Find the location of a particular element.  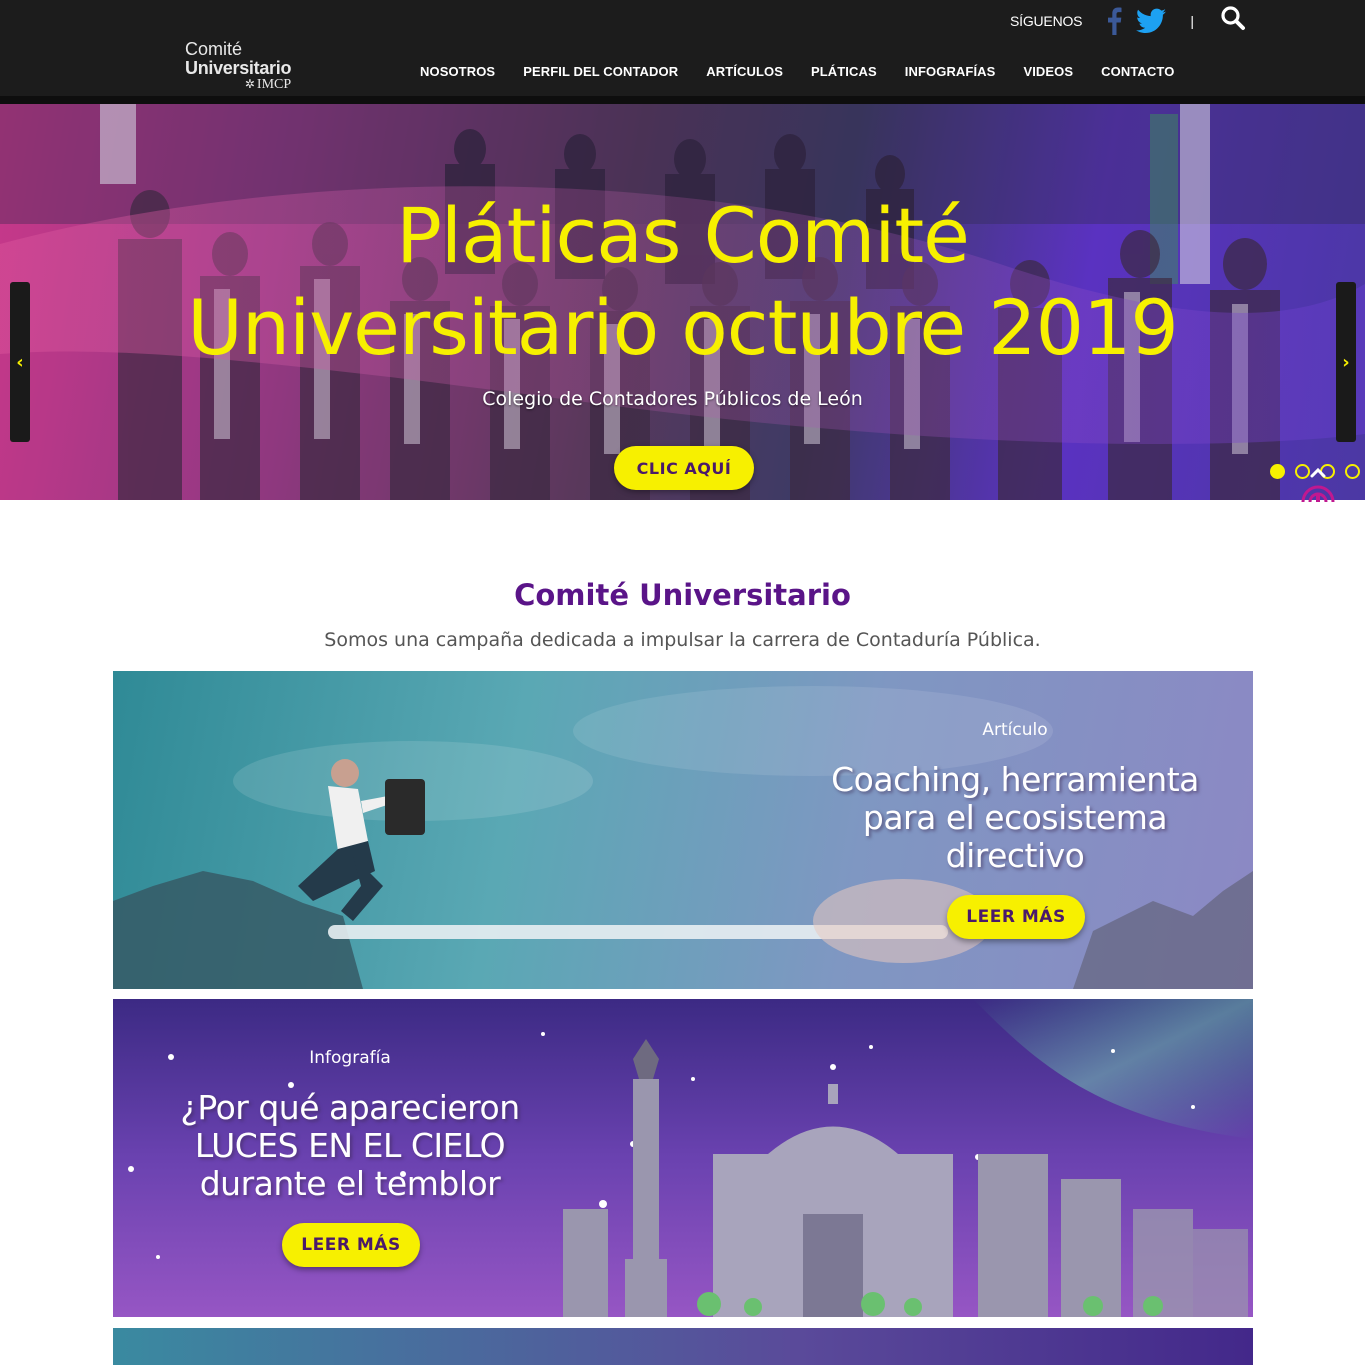

hero-title-line-2: Universitario octubre 2019 is located at coordinates (682, 327).